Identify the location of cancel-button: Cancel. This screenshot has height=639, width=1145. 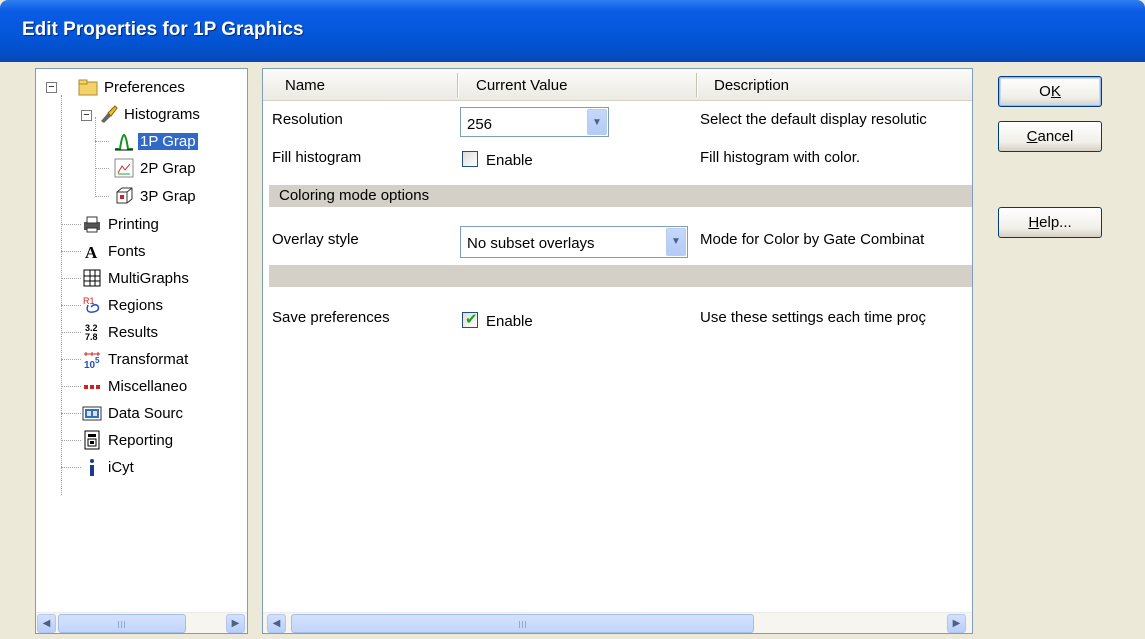
(1050, 136).